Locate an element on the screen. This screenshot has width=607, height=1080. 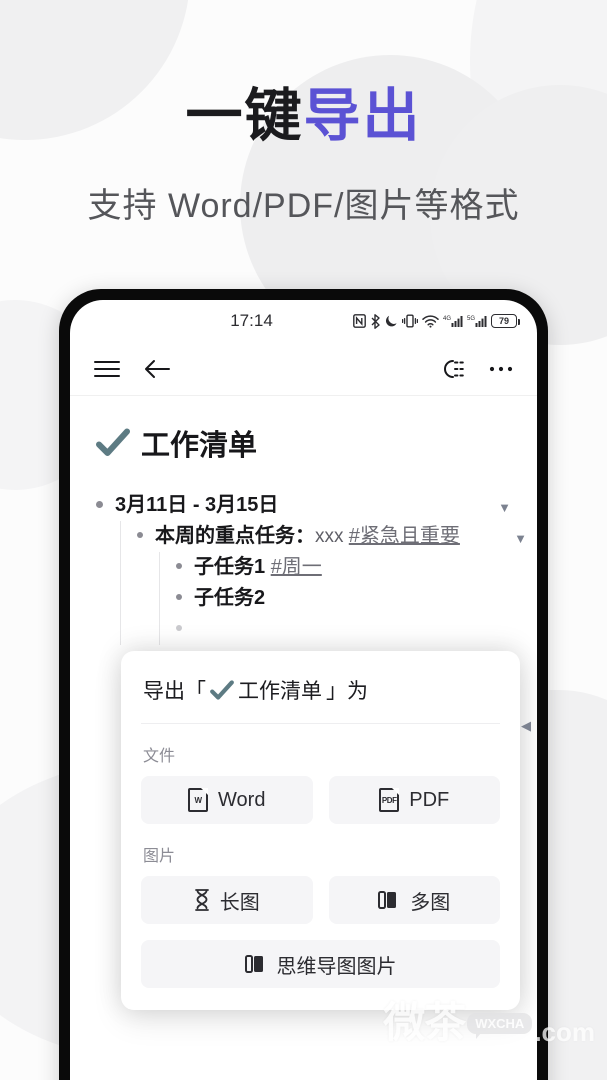
list-item-plain-text: xxx is located at coordinates (332, 536).